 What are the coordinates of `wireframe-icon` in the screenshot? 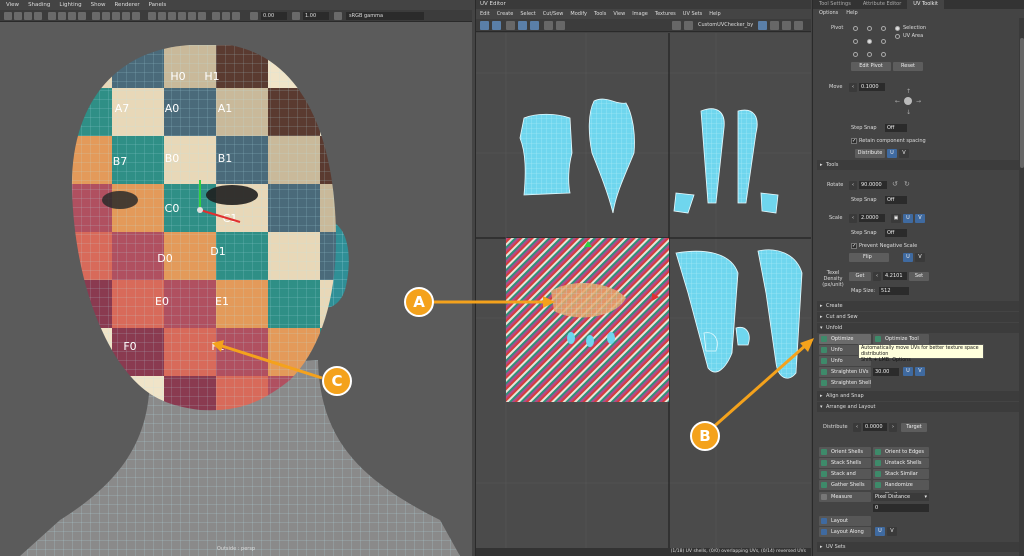 It's located at (96, 16).